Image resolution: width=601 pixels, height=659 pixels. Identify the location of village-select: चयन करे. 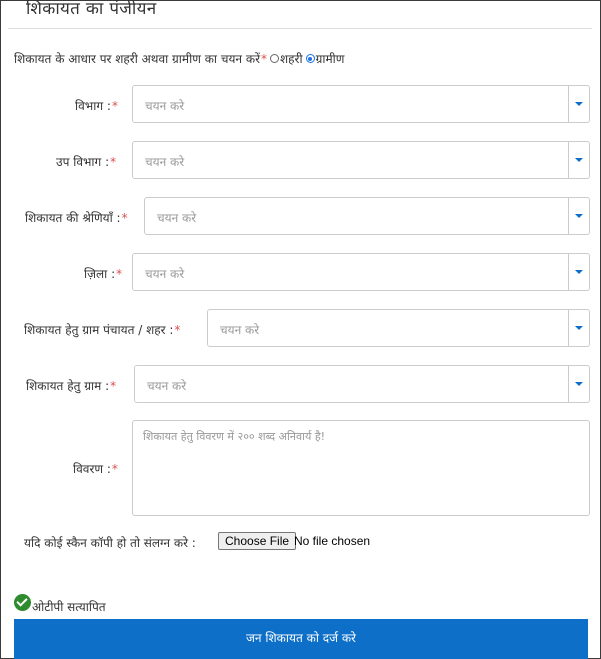
(362, 384).